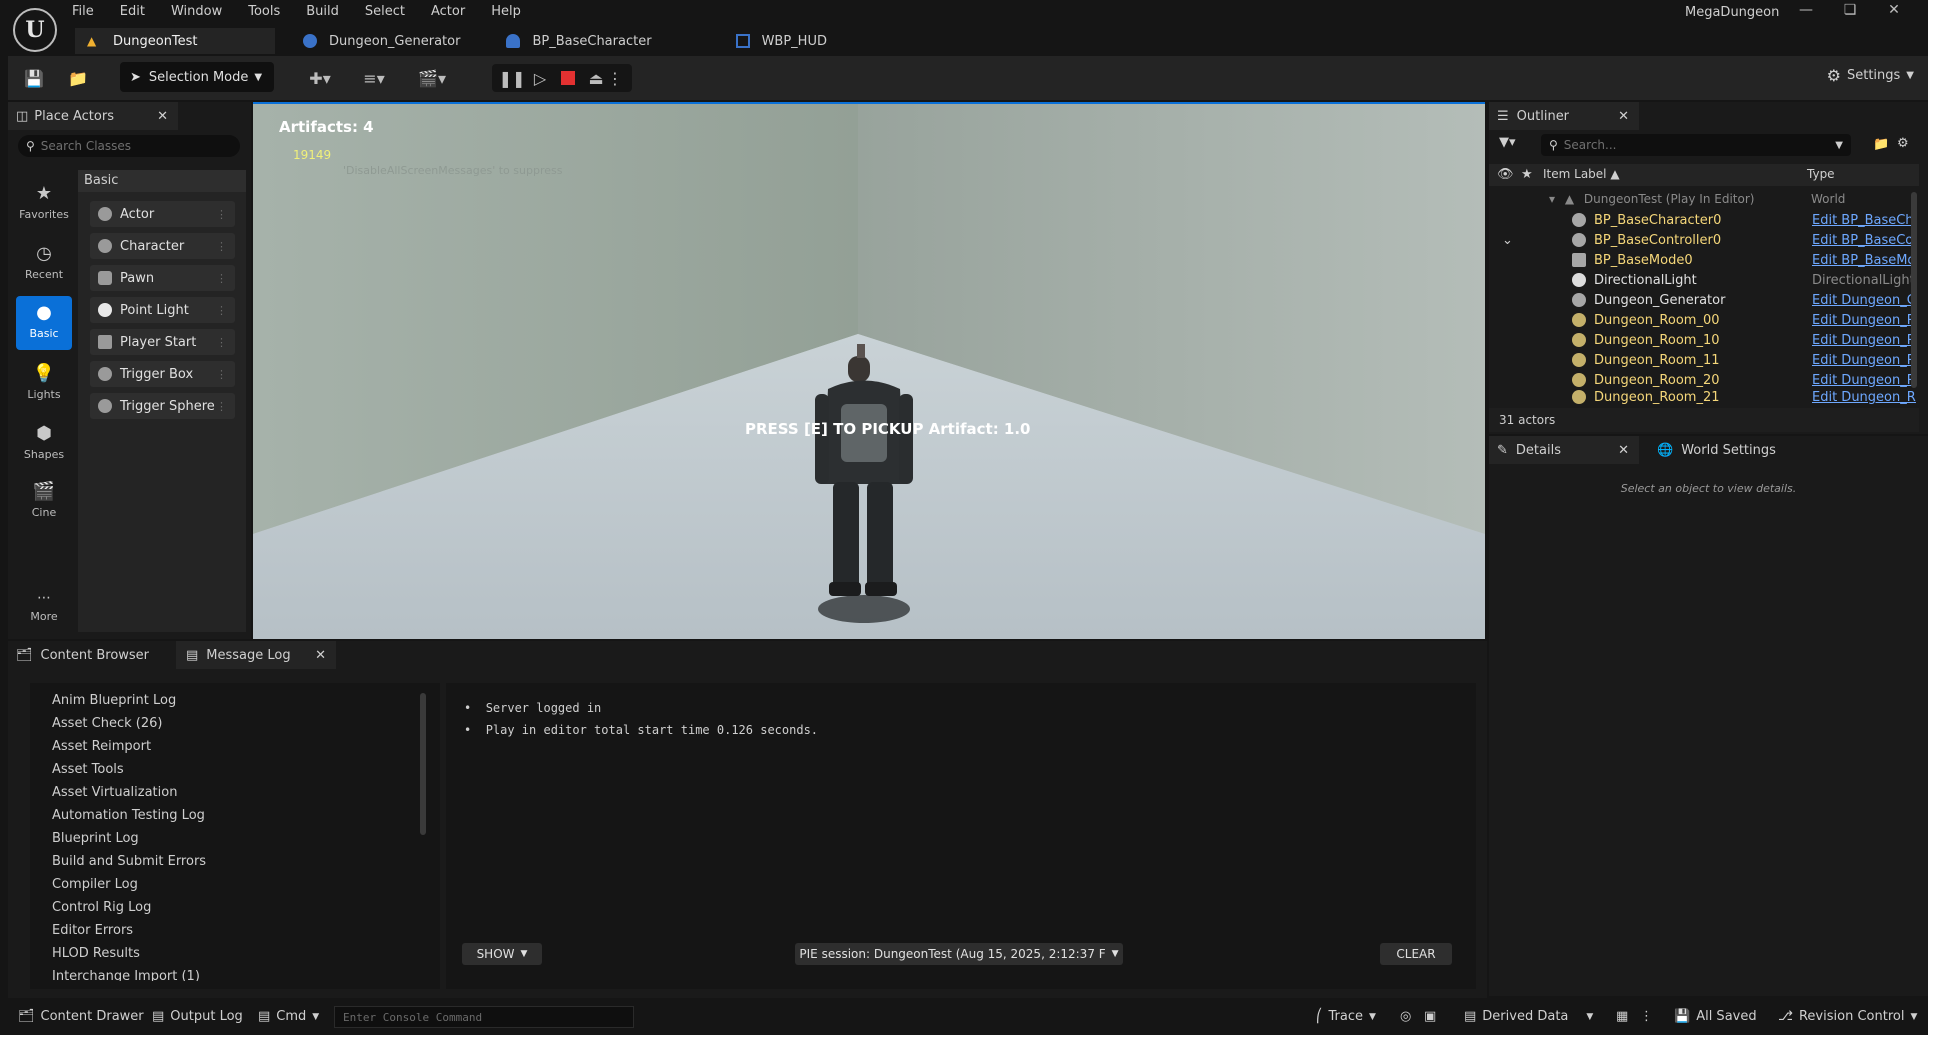 Image resolution: width=1936 pixels, height=1039 pixels. Describe the element at coordinates (1527, 174) in the screenshot. I see `pin-star-icon: ★` at that location.